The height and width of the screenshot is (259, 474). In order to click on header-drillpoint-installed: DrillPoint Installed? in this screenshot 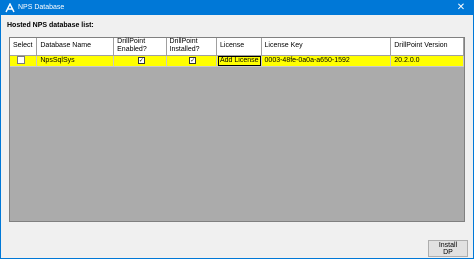, I will do `click(192, 47)`.